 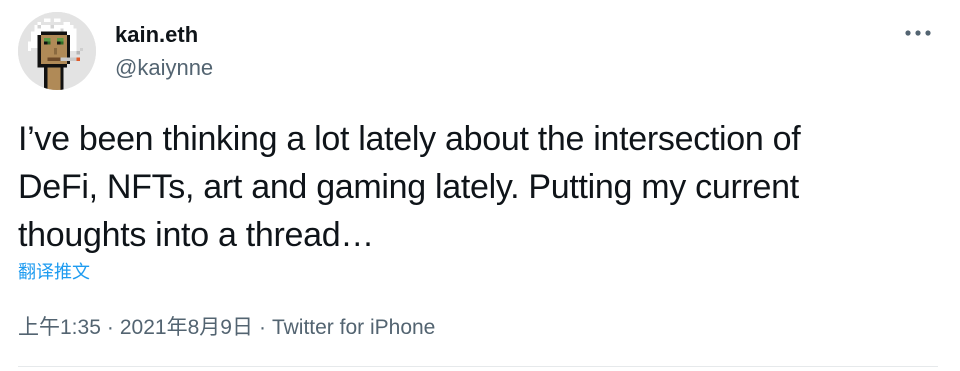 What do you see at coordinates (164, 68) in the screenshot?
I see `user-handle: @kaiynne` at bounding box center [164, 68].